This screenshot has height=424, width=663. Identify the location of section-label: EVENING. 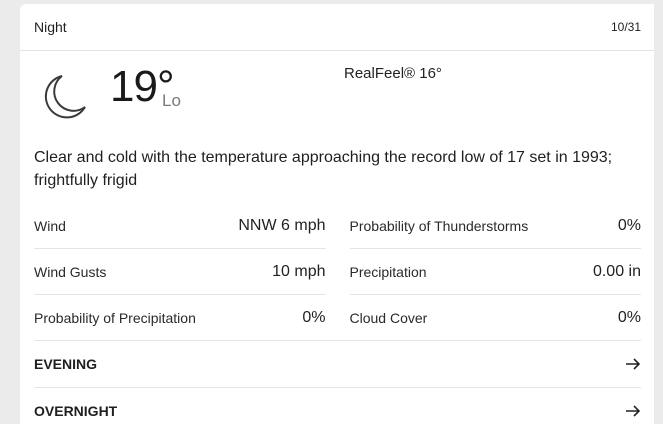
(66, 364).